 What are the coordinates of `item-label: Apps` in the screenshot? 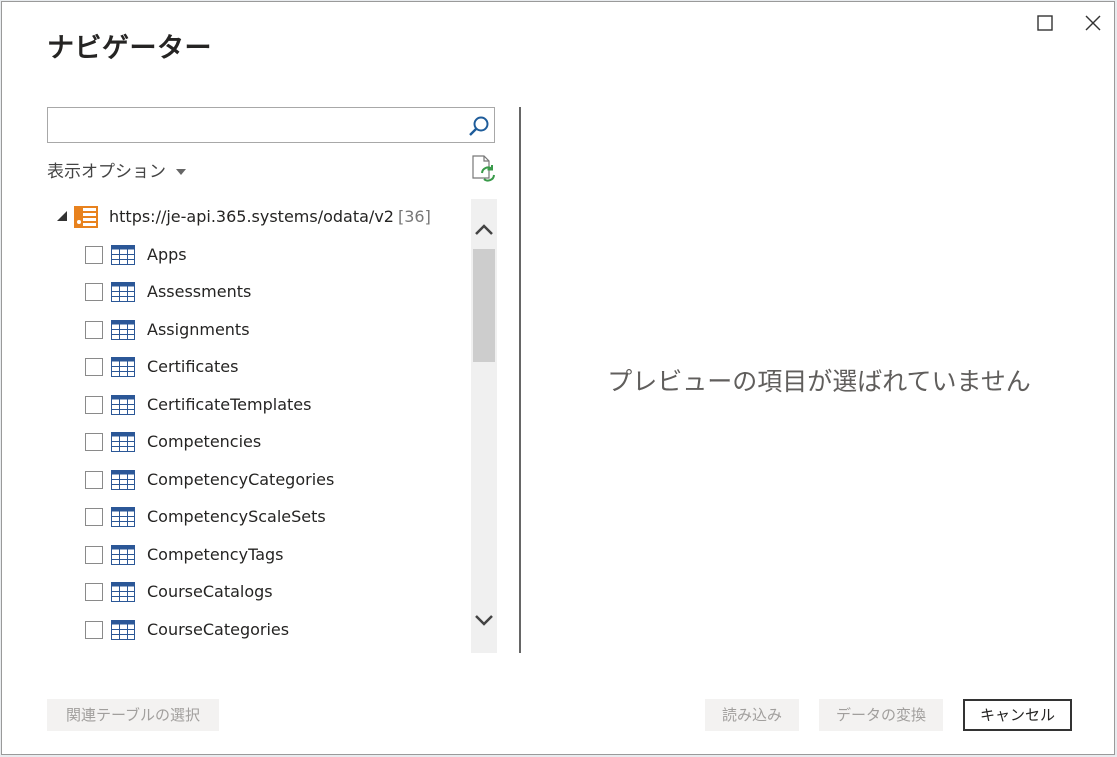 It's located at (167, 254).